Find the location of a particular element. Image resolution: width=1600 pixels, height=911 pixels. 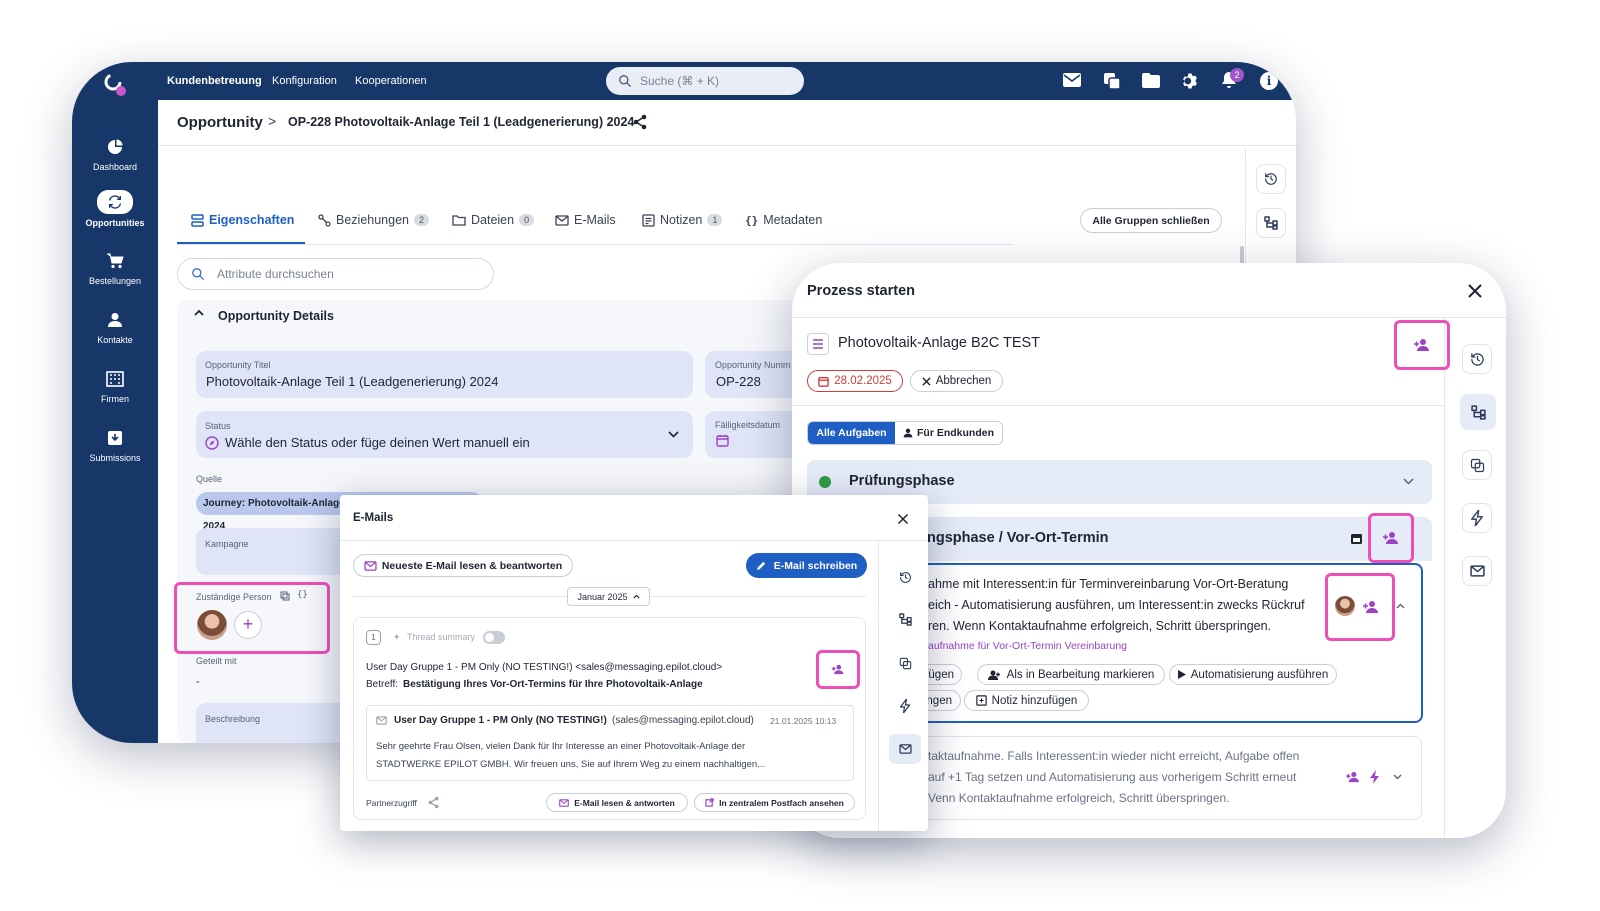

nav-kooperationen: Kooperationen is located at coordinates (391, 81).